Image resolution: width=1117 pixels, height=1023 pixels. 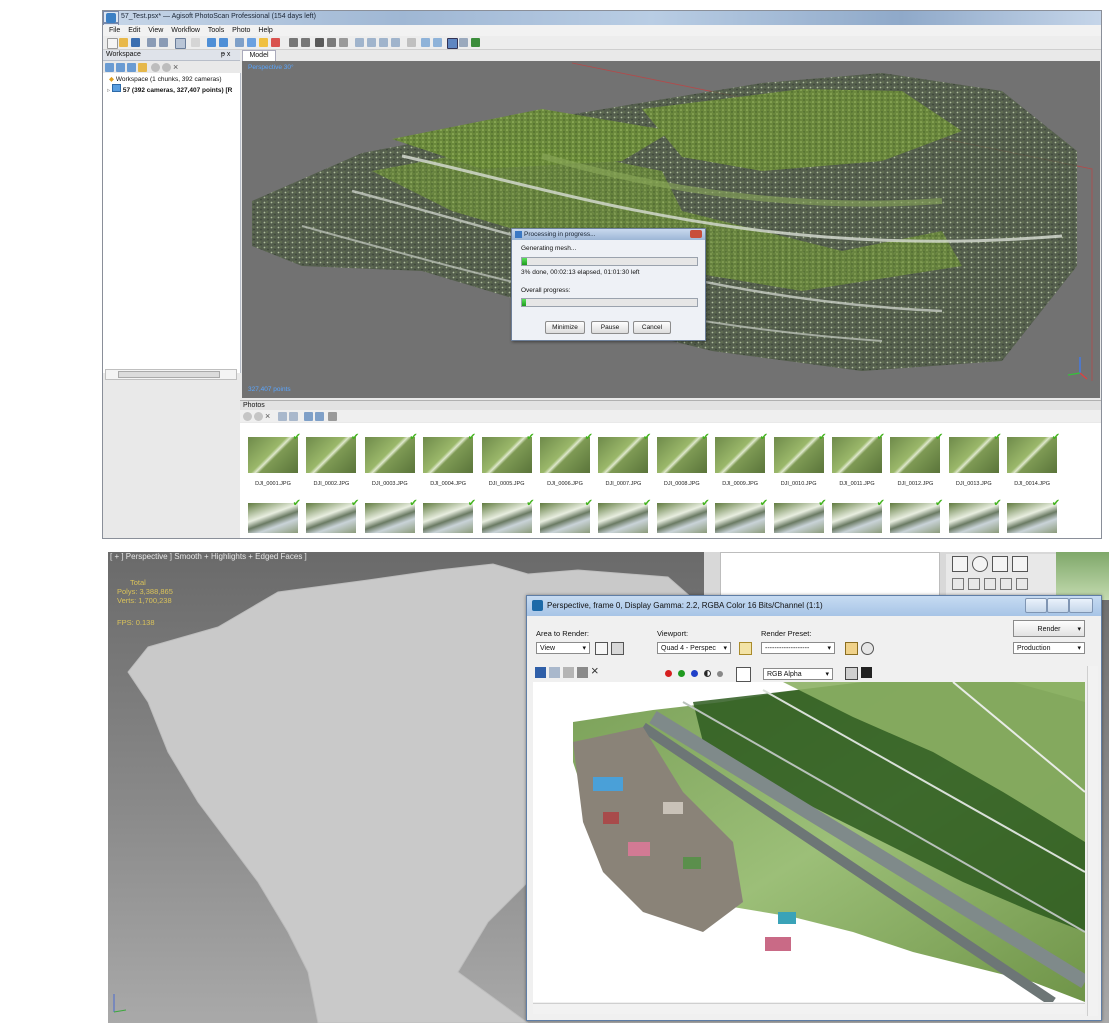 What do you see at coordinates (319, 416) in the screenshot?
I see `import-mask-icon` at bounding box center [319, 416].